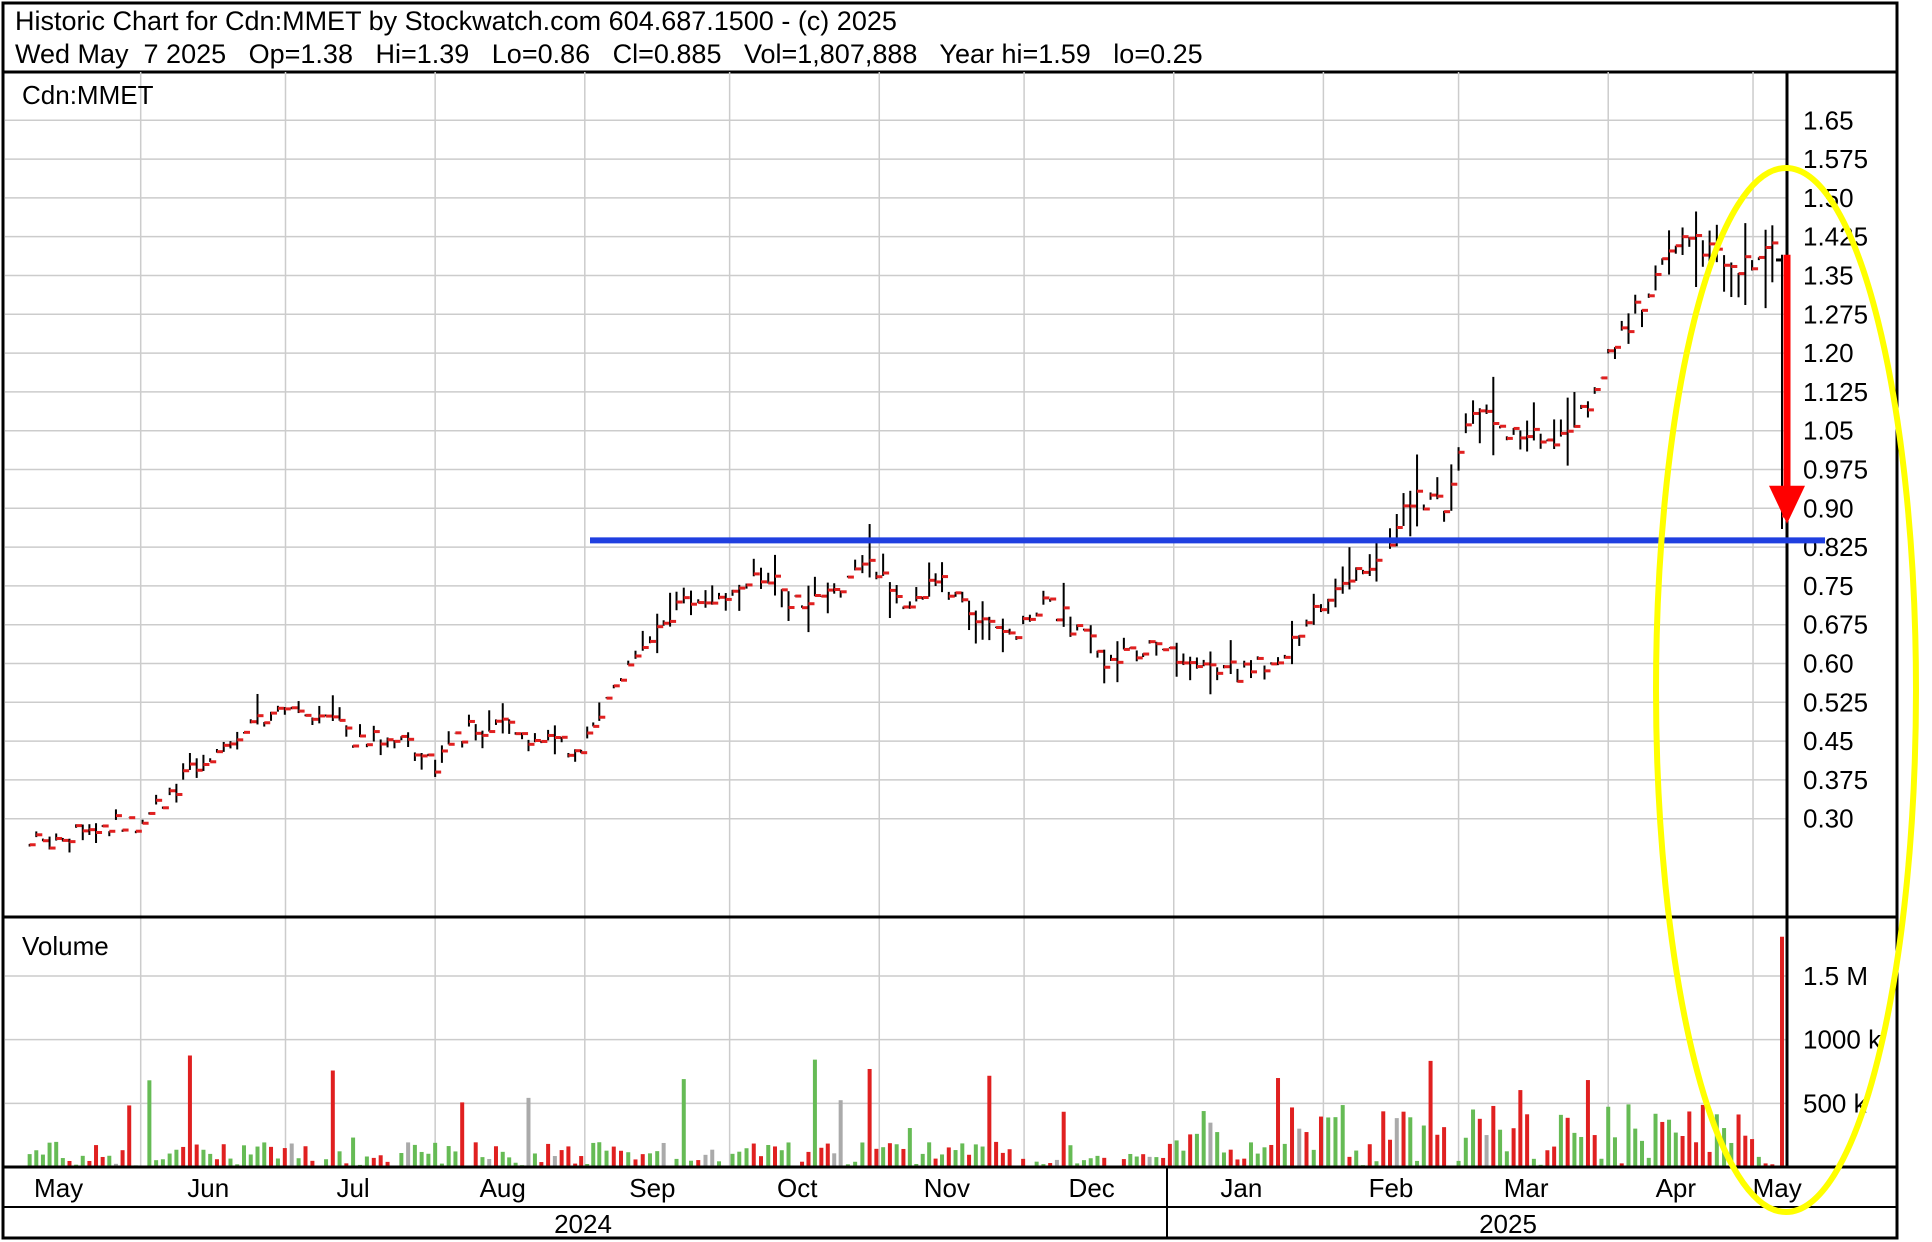 The width and height of the screenshot is (1932, 1242). I want to click on month-label: Jan, so click(1241, 1188).